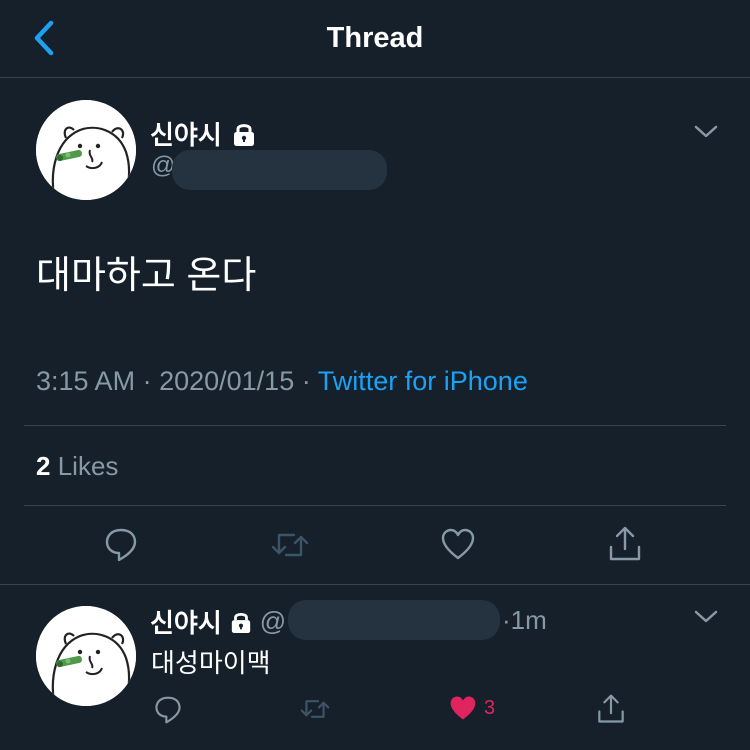 This screenshot has width=750, height=750. What do you see at coordinates (88, 466) in the screenshot?
I see `likes-label: Likes` at bounding box center [88, 466].